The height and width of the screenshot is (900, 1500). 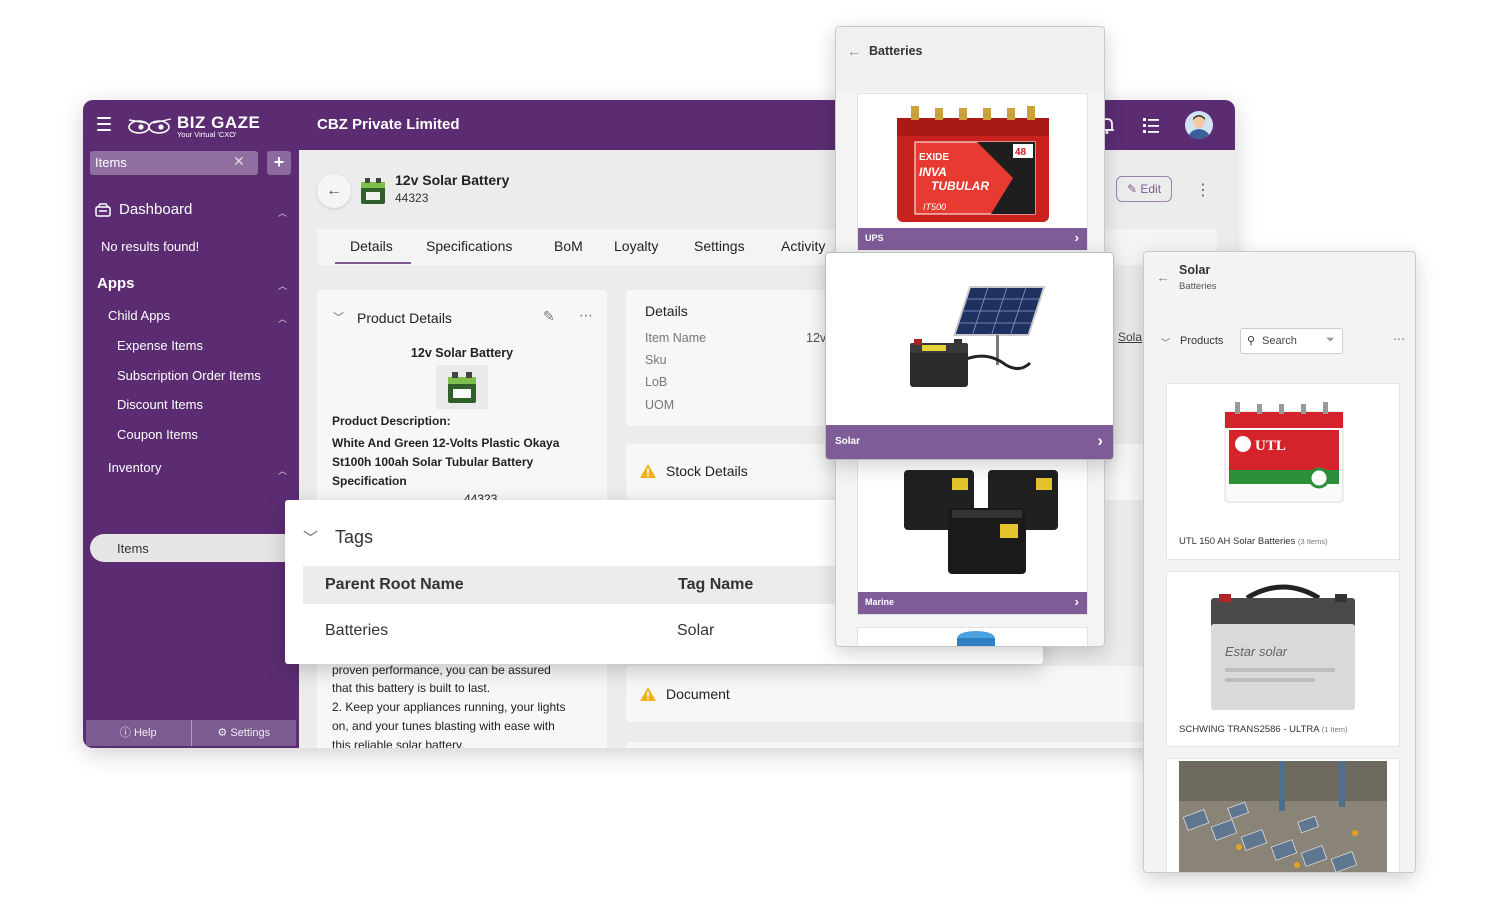 I want to click on product-count: (1 Item), so click(x=1334, y=729).